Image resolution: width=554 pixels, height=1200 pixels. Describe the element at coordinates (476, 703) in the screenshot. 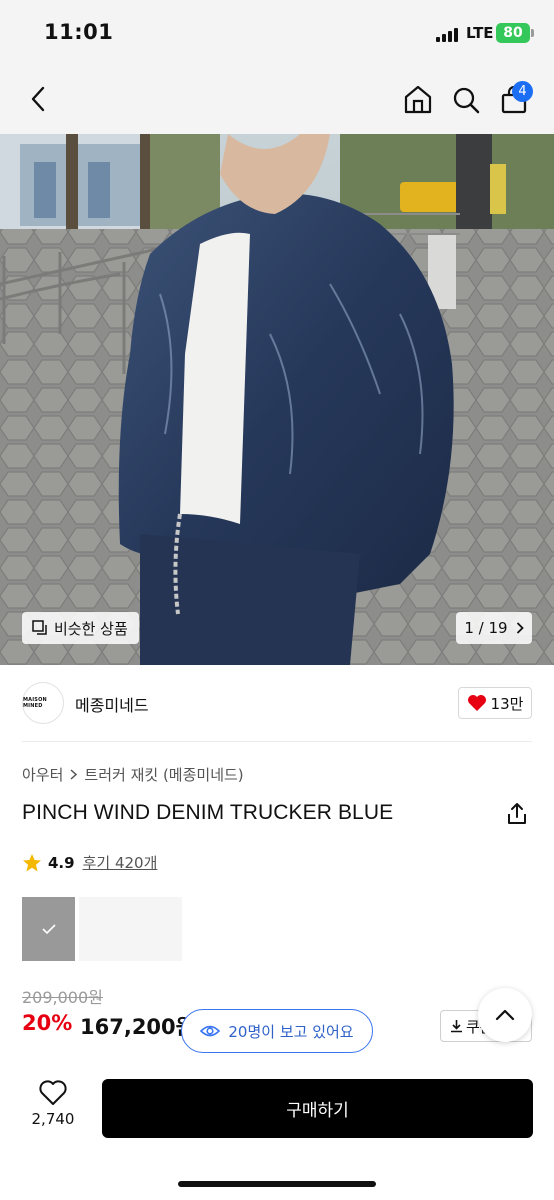

I see `heart-filled-icon` at that location.